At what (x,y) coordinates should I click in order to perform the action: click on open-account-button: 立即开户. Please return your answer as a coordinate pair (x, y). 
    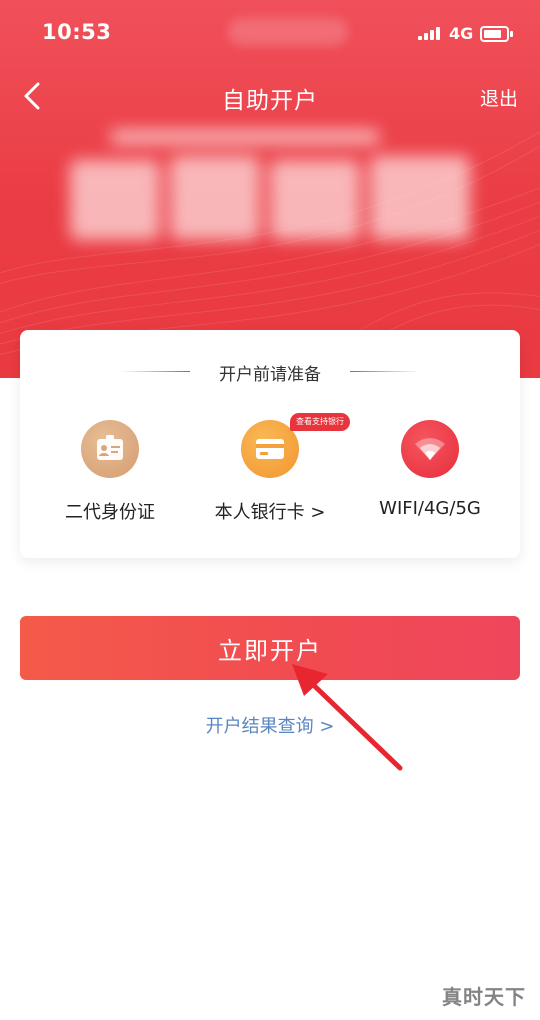
    Looking at the image, I should click on (270, 648).